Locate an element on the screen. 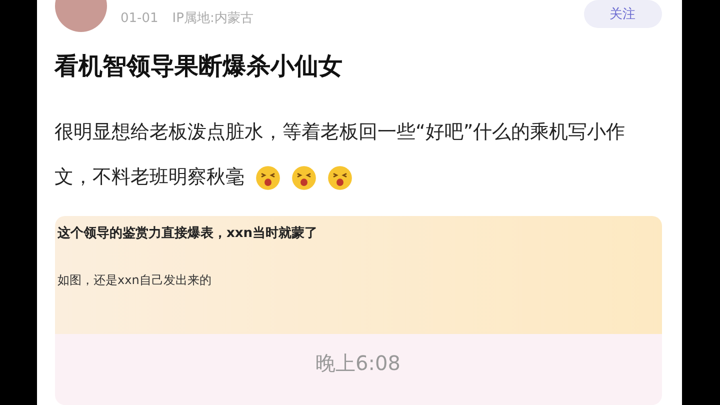 This screenshot has height=405, width=720. screenshot-caption: 如图，还是xxn自己发出来的 is located at coordinates (135, 280).